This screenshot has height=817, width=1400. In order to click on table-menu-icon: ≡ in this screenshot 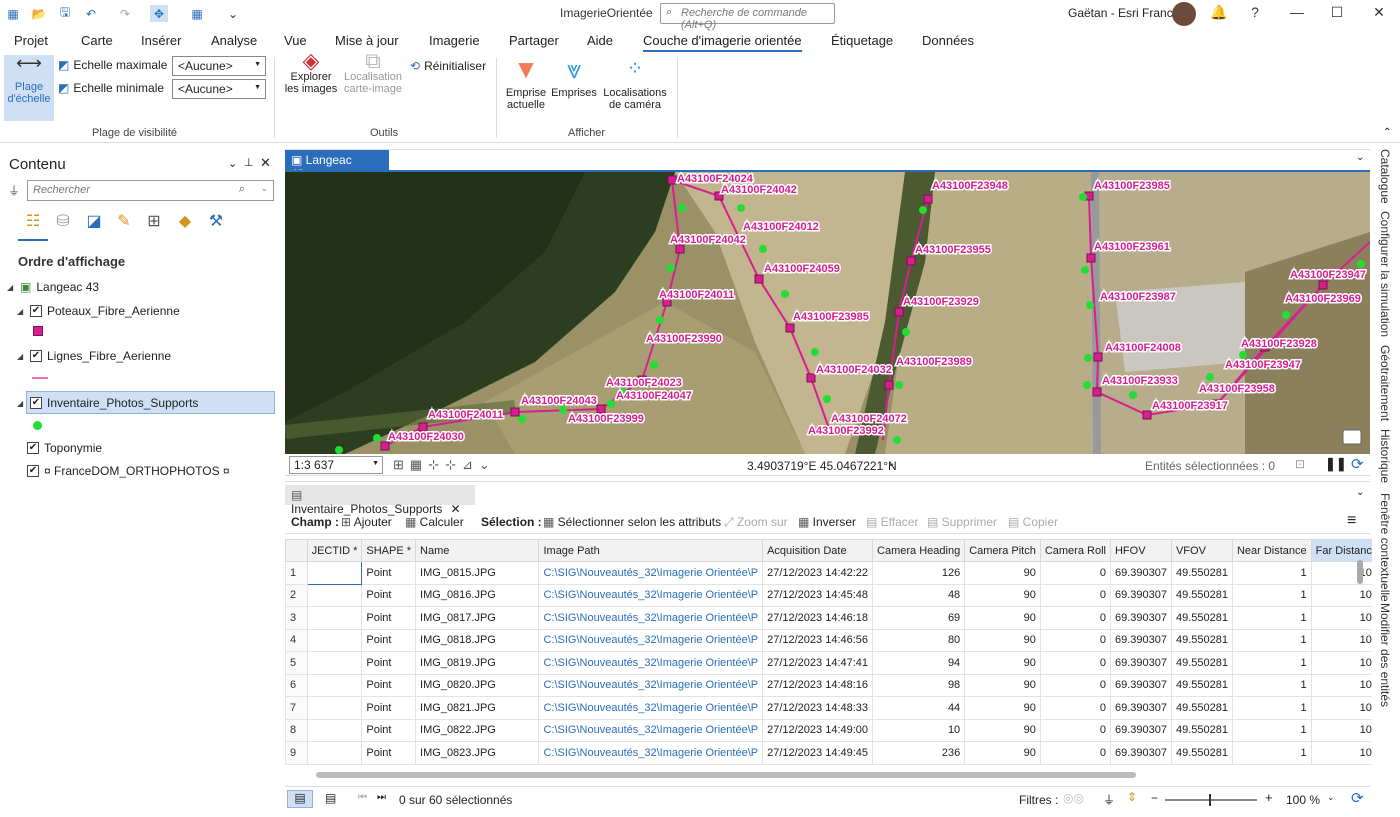, I will do `click(1351, 521)`.